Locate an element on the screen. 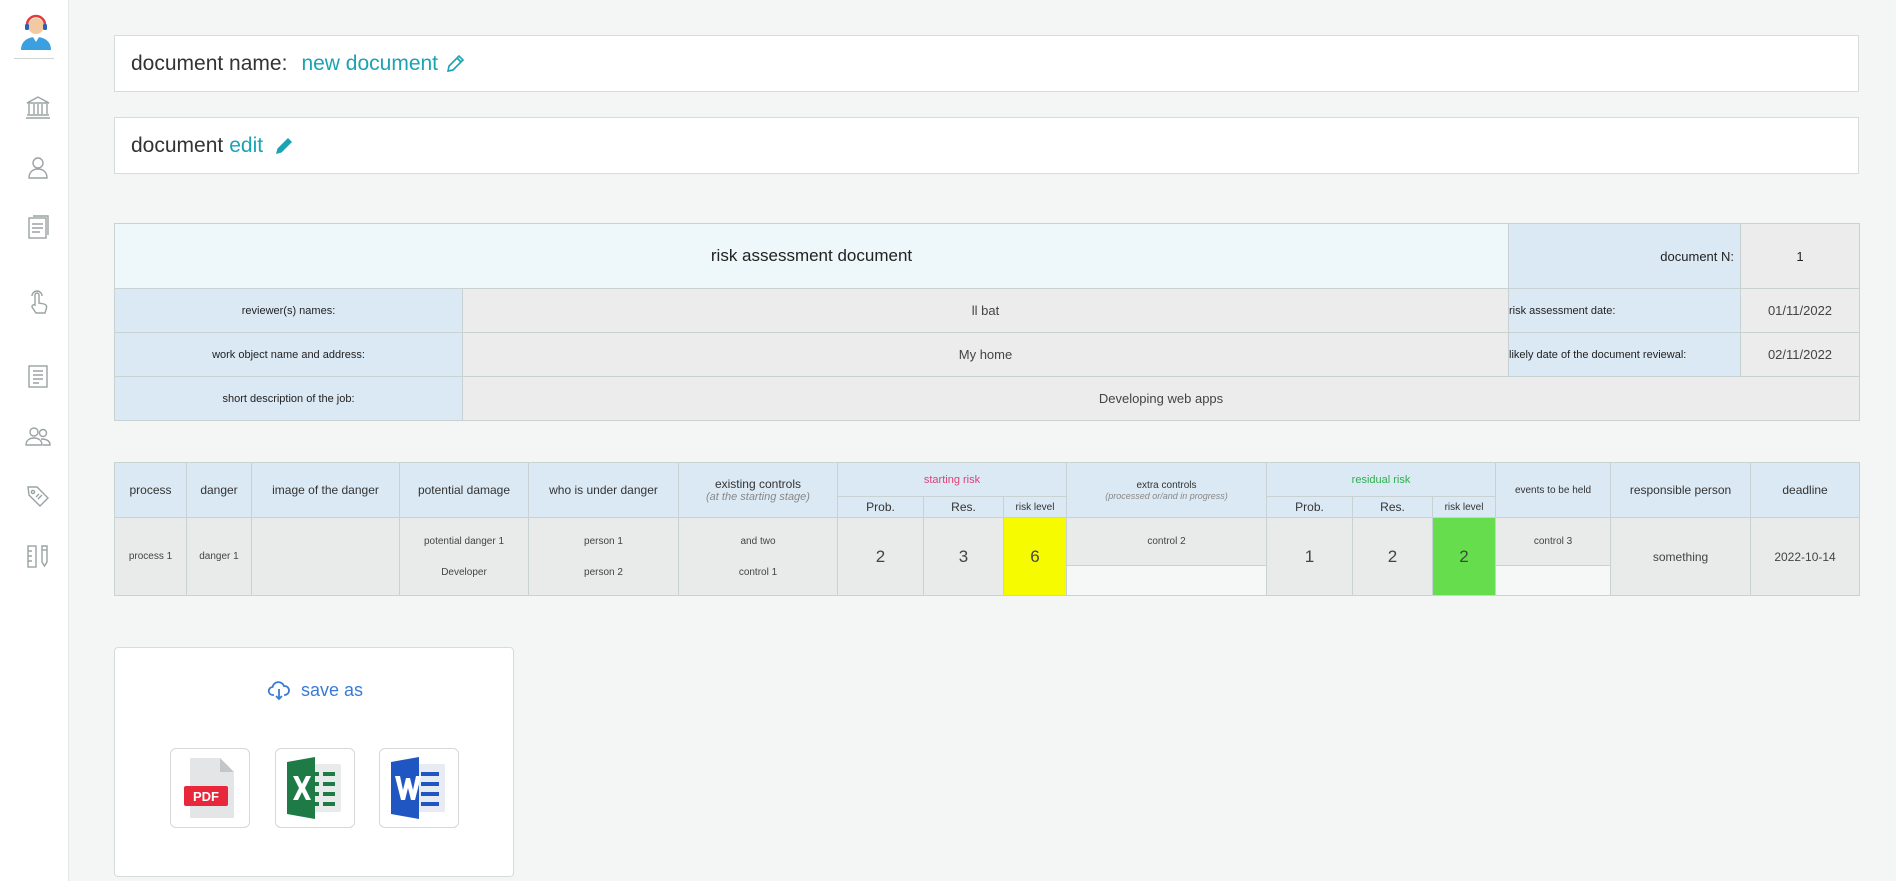  header-residual-risk: residual risk is located at coordinates (1381, 479).